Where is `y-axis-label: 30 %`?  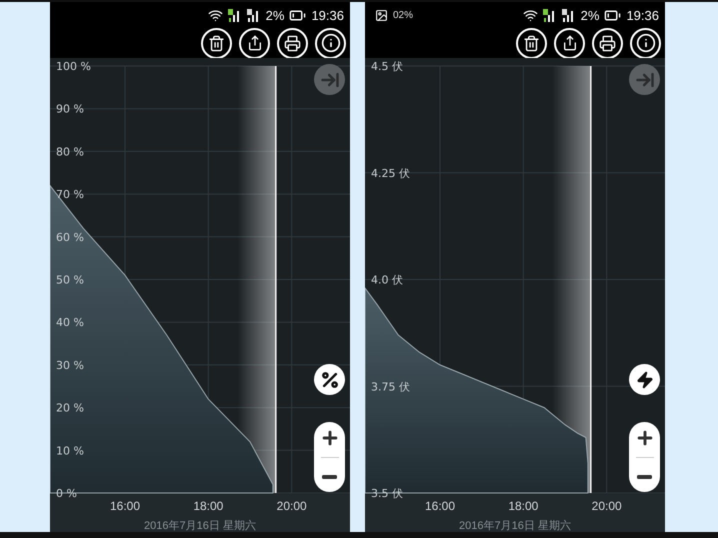
y-axis-label: 30 % is located at coordinates (70, 365).